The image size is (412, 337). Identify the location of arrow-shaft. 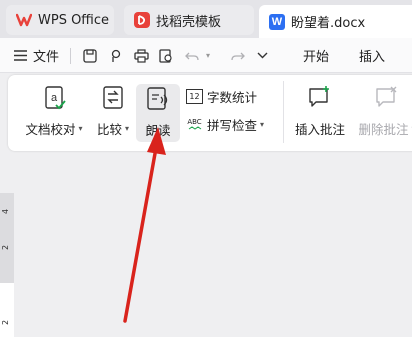
(140, 234).